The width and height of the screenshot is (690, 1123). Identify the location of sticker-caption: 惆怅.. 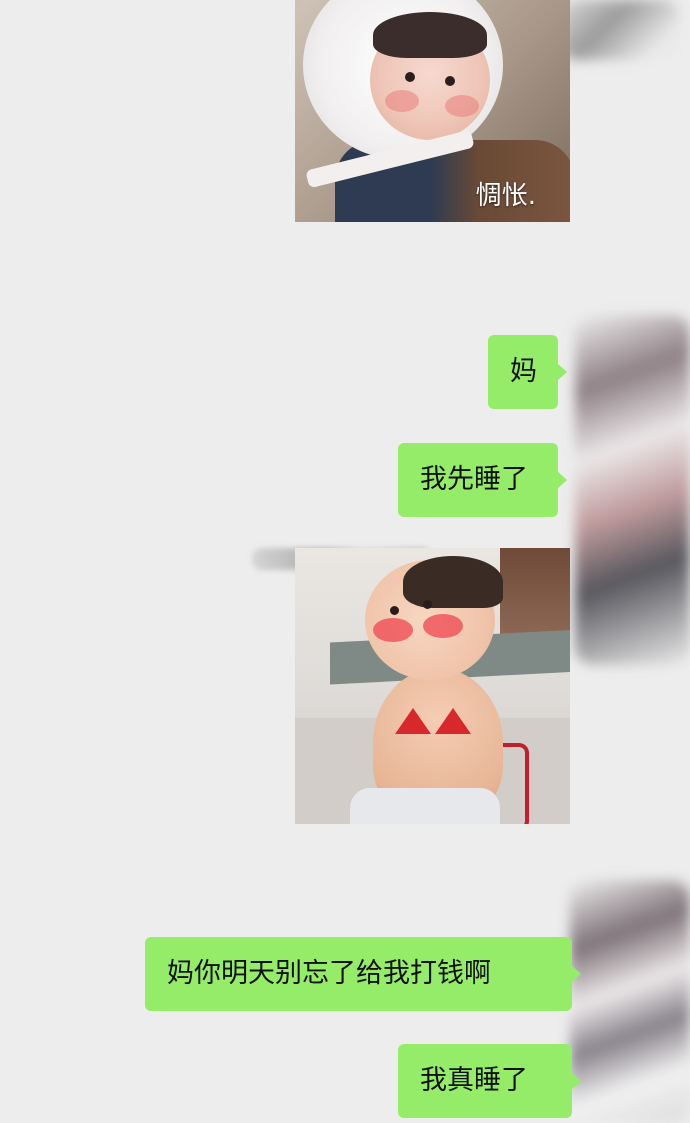
(505, 196).